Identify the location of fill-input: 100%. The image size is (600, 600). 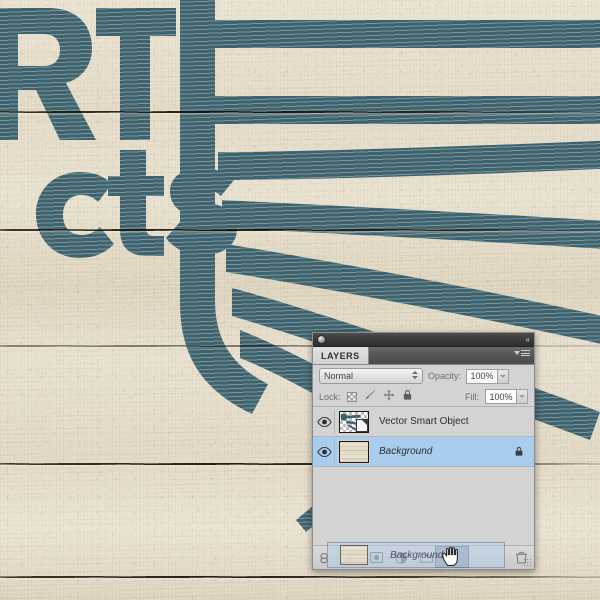
(501, 396).